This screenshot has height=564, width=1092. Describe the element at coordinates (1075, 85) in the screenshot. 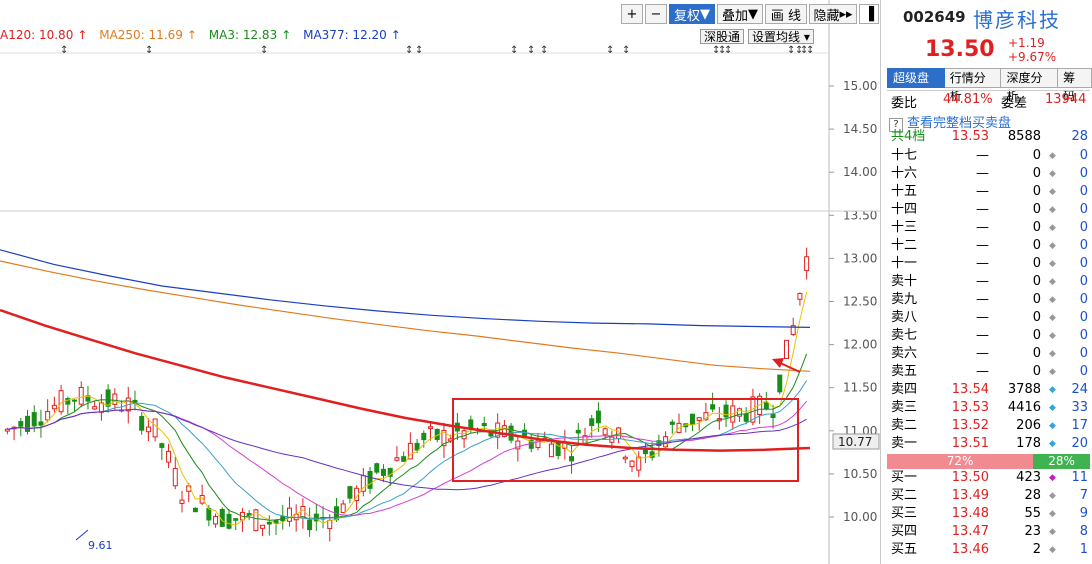

I see `tab-chips: 筹码` at that location.